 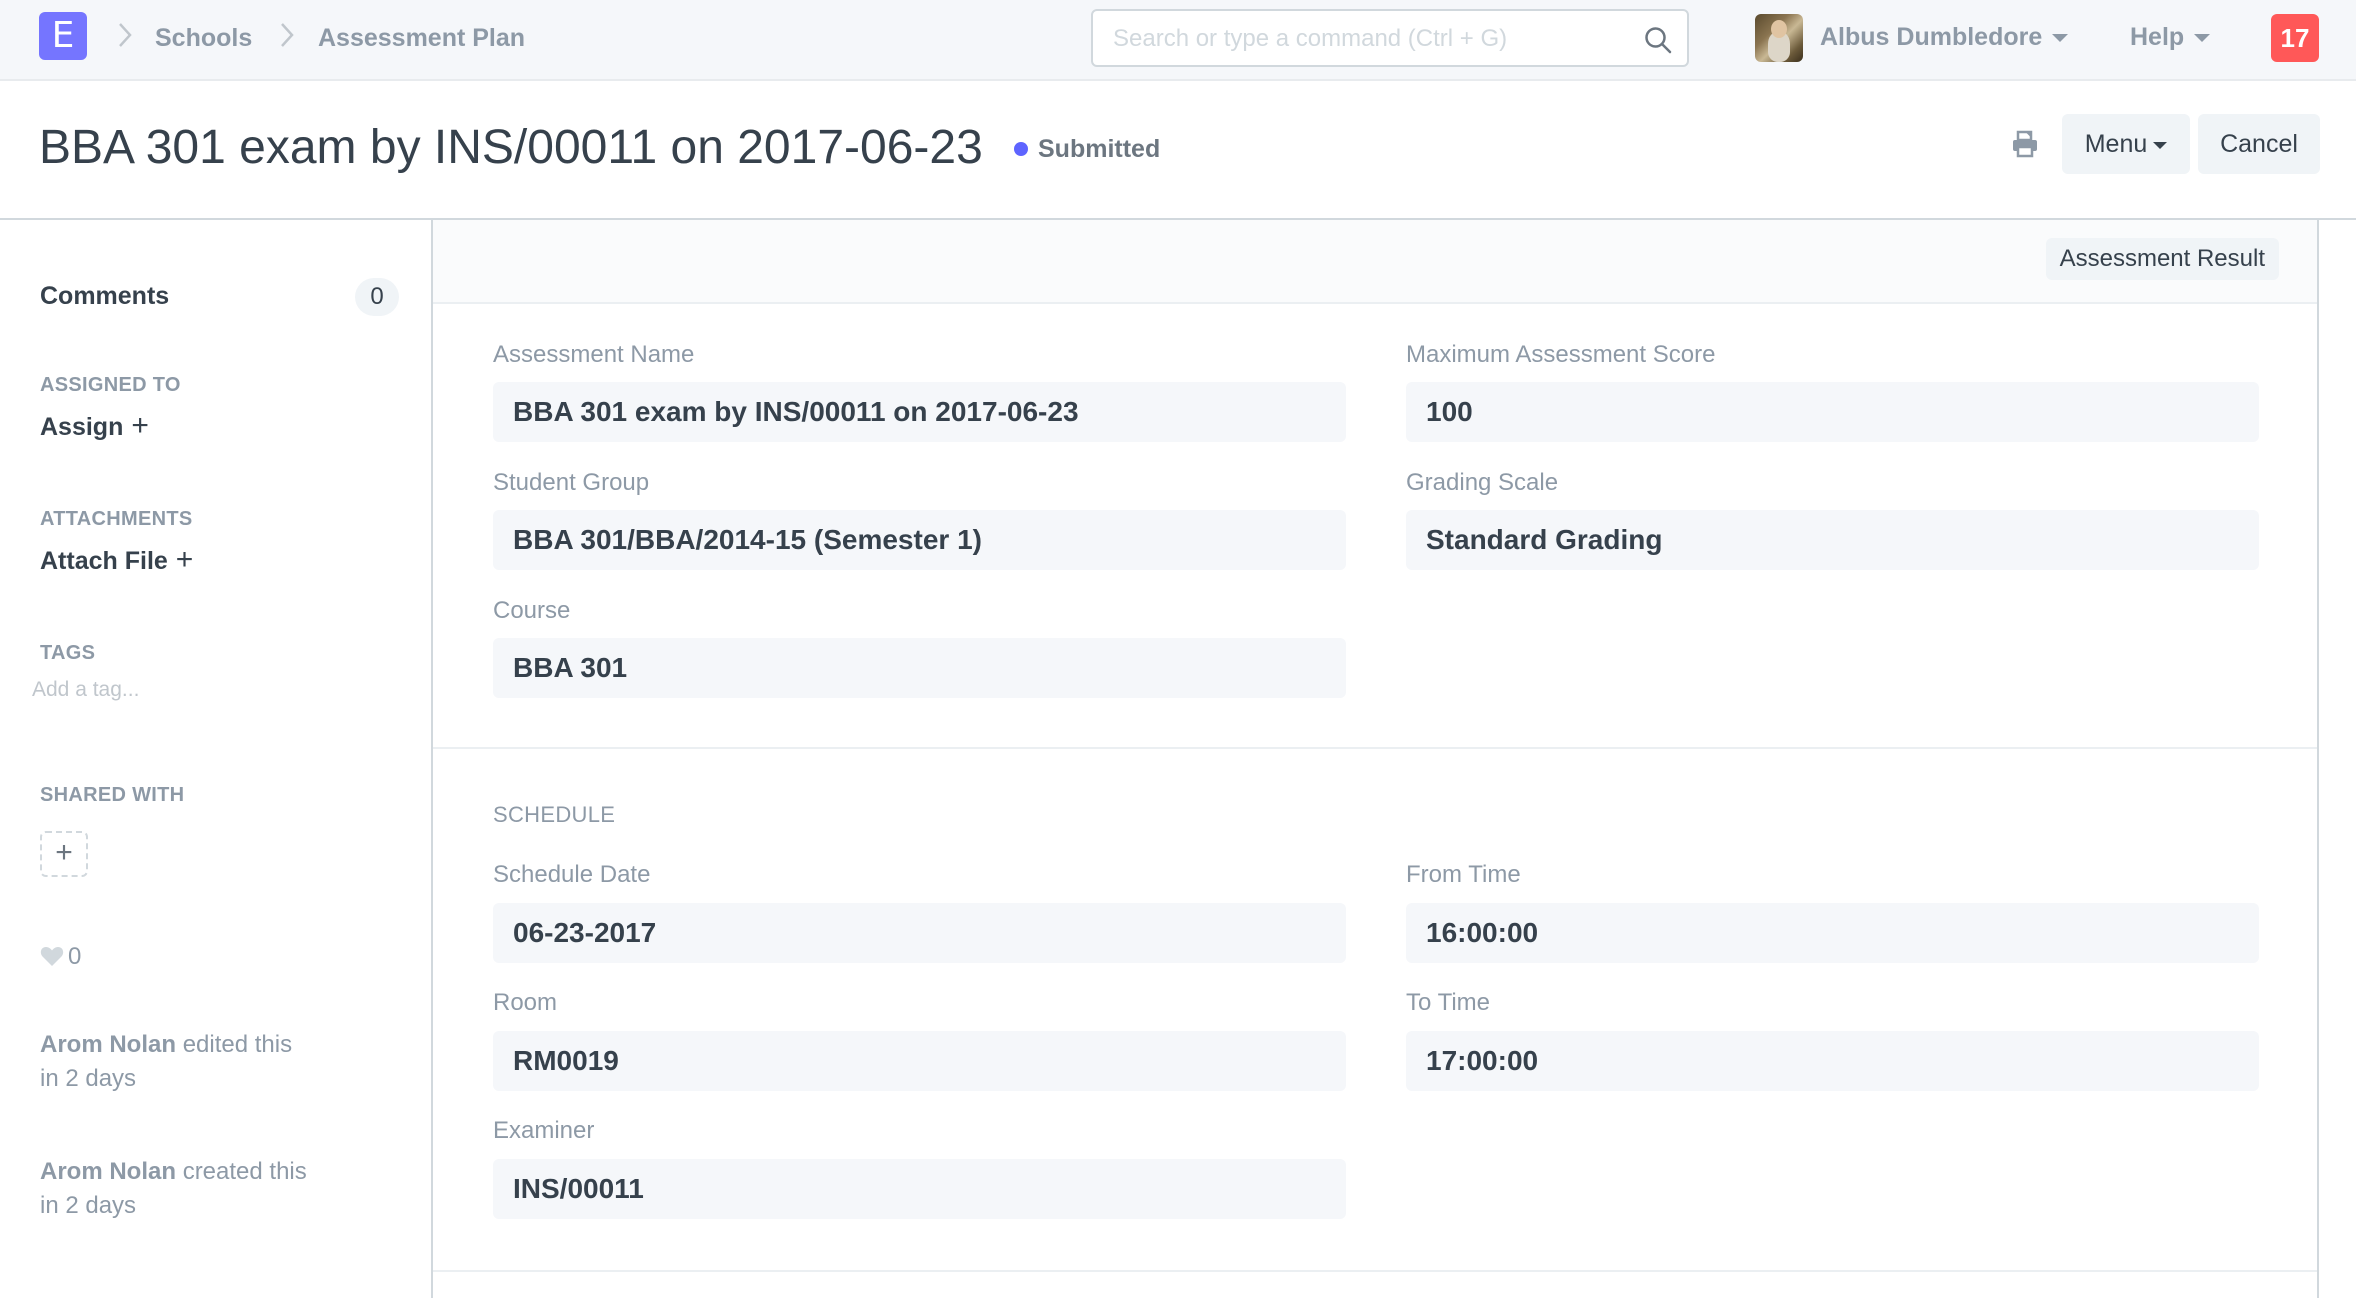 I want to click on user-avatar, so click(x=1779, y=38).